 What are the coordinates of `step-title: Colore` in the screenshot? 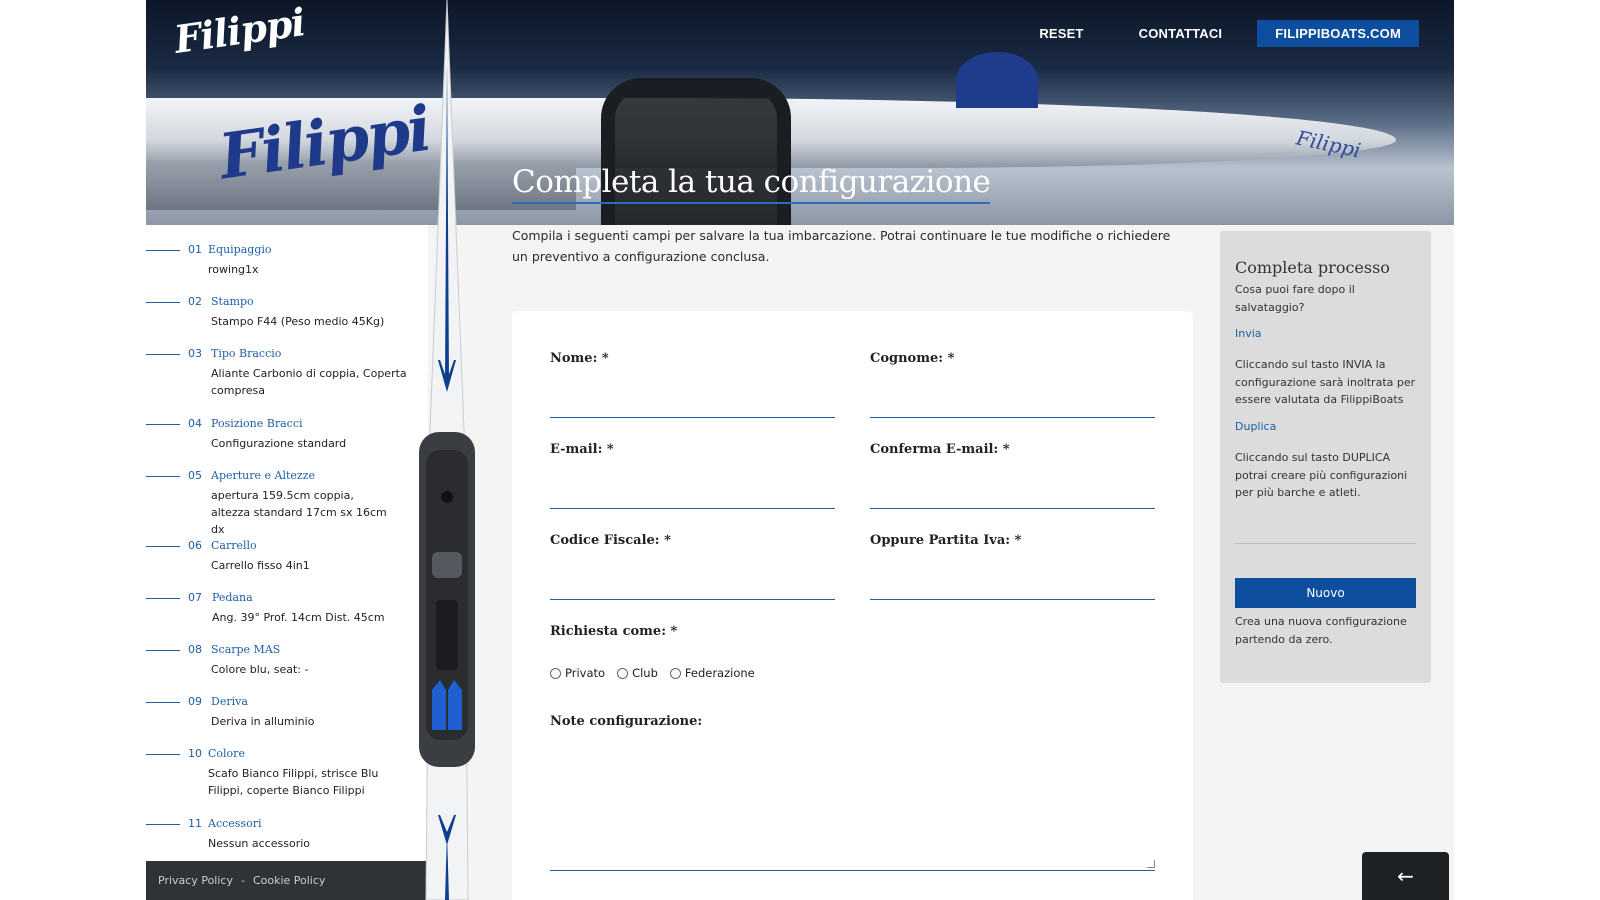 It's located at (226, 753).